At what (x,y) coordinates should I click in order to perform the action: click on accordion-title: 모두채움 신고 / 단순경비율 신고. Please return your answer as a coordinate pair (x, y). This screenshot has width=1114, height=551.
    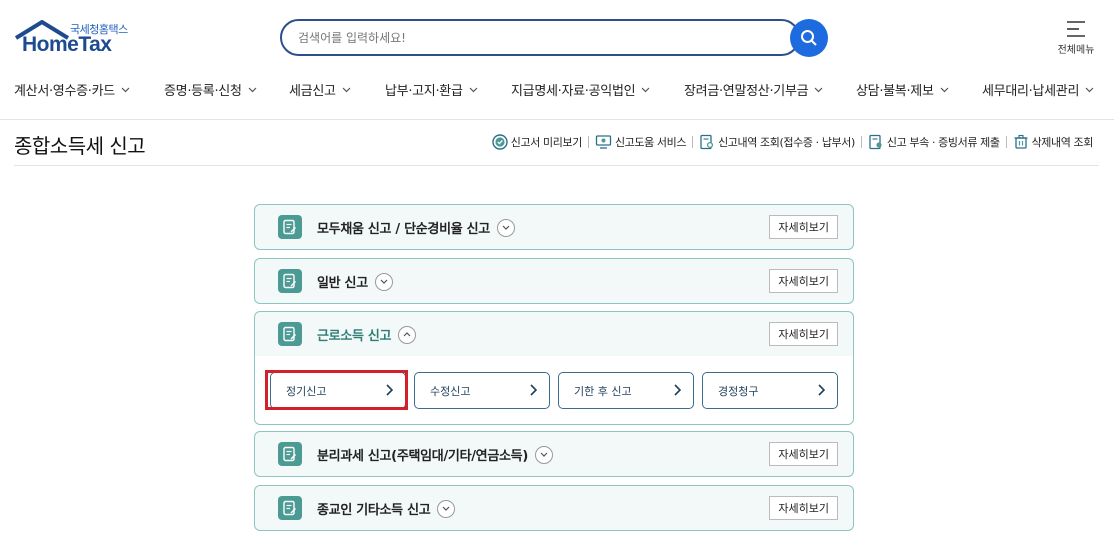
    Looking at the image, I should click on (416, 227).